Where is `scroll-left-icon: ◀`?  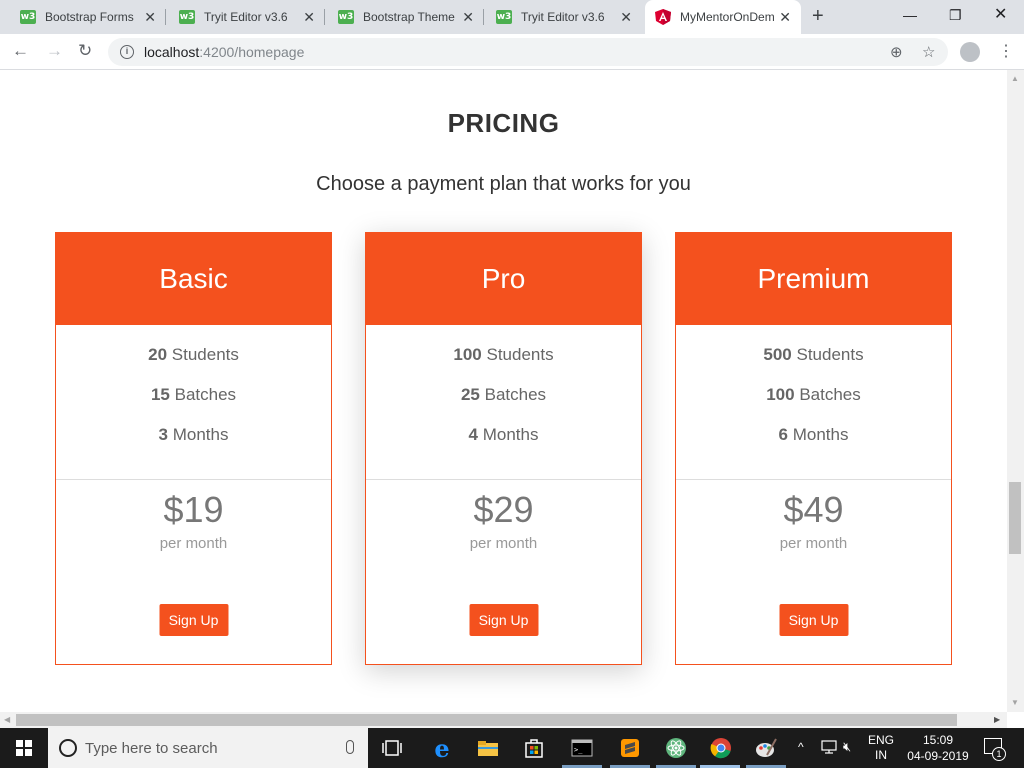
scroll-left-icon: ◀ is located at coordinates (7, 720).